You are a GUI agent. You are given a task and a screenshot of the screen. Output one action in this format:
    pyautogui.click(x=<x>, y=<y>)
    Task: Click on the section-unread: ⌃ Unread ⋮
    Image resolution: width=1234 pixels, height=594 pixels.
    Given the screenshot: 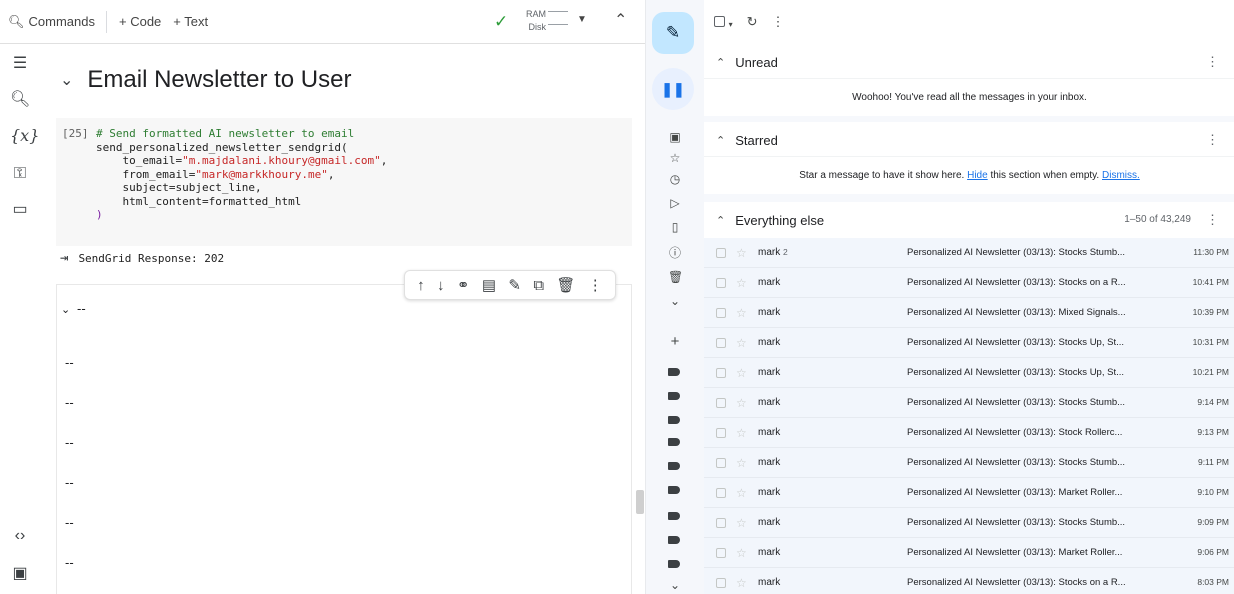 What is the action you would take?
    pyautogui.click(x=969, y=62)
    